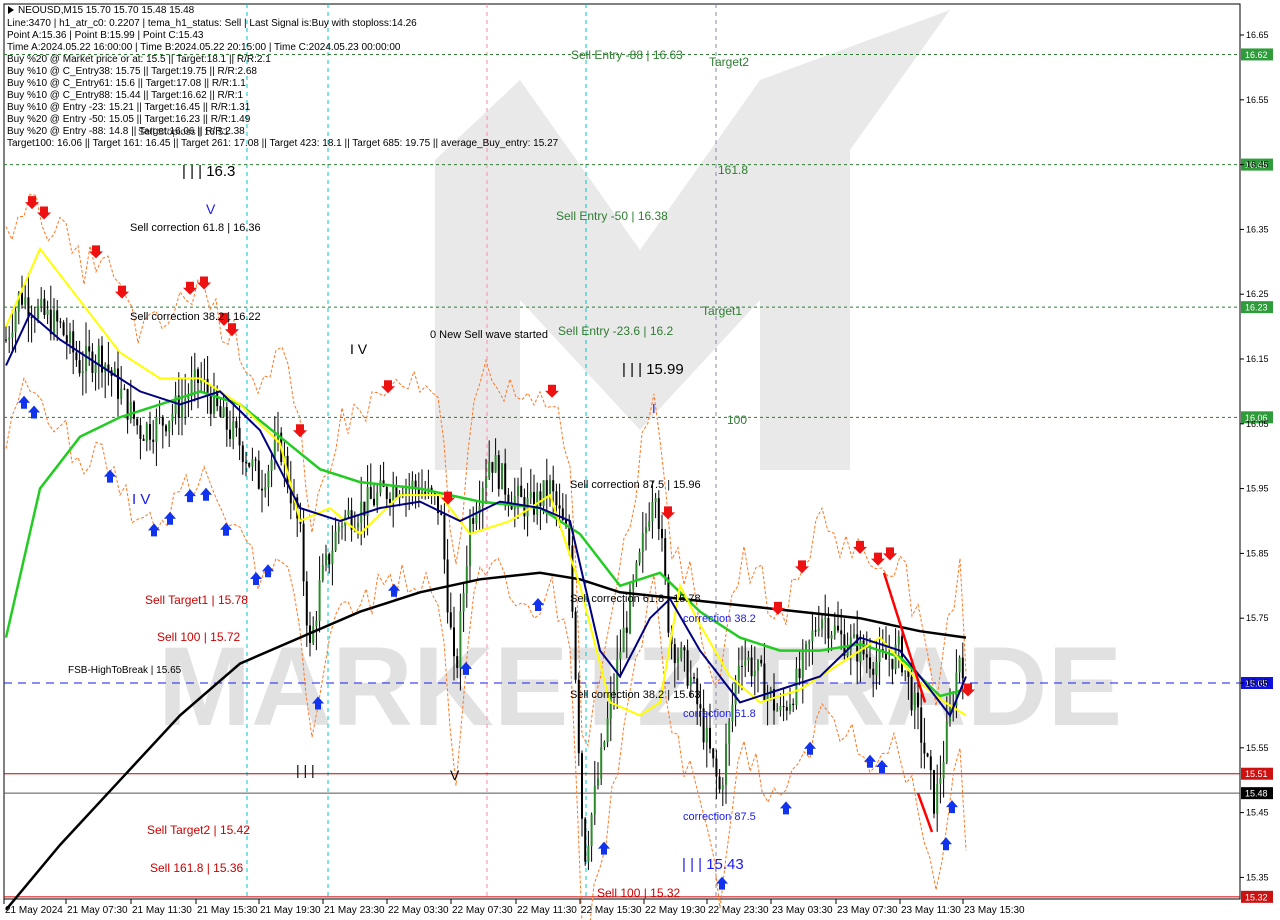 This screenshot has width=1280, height=920. Describe the element at coordinates (227, 910) in the screenshot. I see `time-tick-label: 21 May 15:30` at that location.